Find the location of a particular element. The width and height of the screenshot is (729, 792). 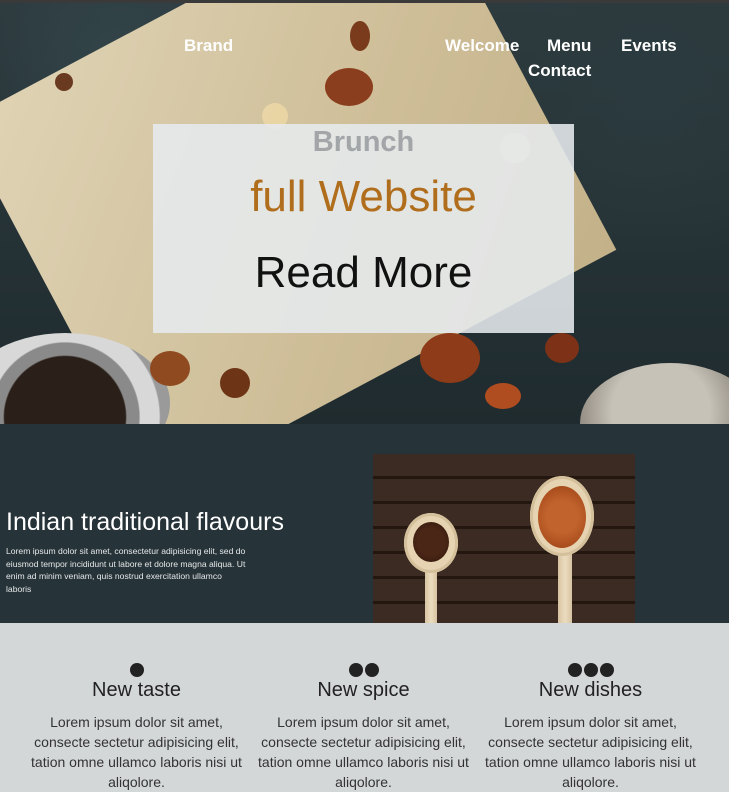

spice-spoons-image is located at coordinates (504, 538).